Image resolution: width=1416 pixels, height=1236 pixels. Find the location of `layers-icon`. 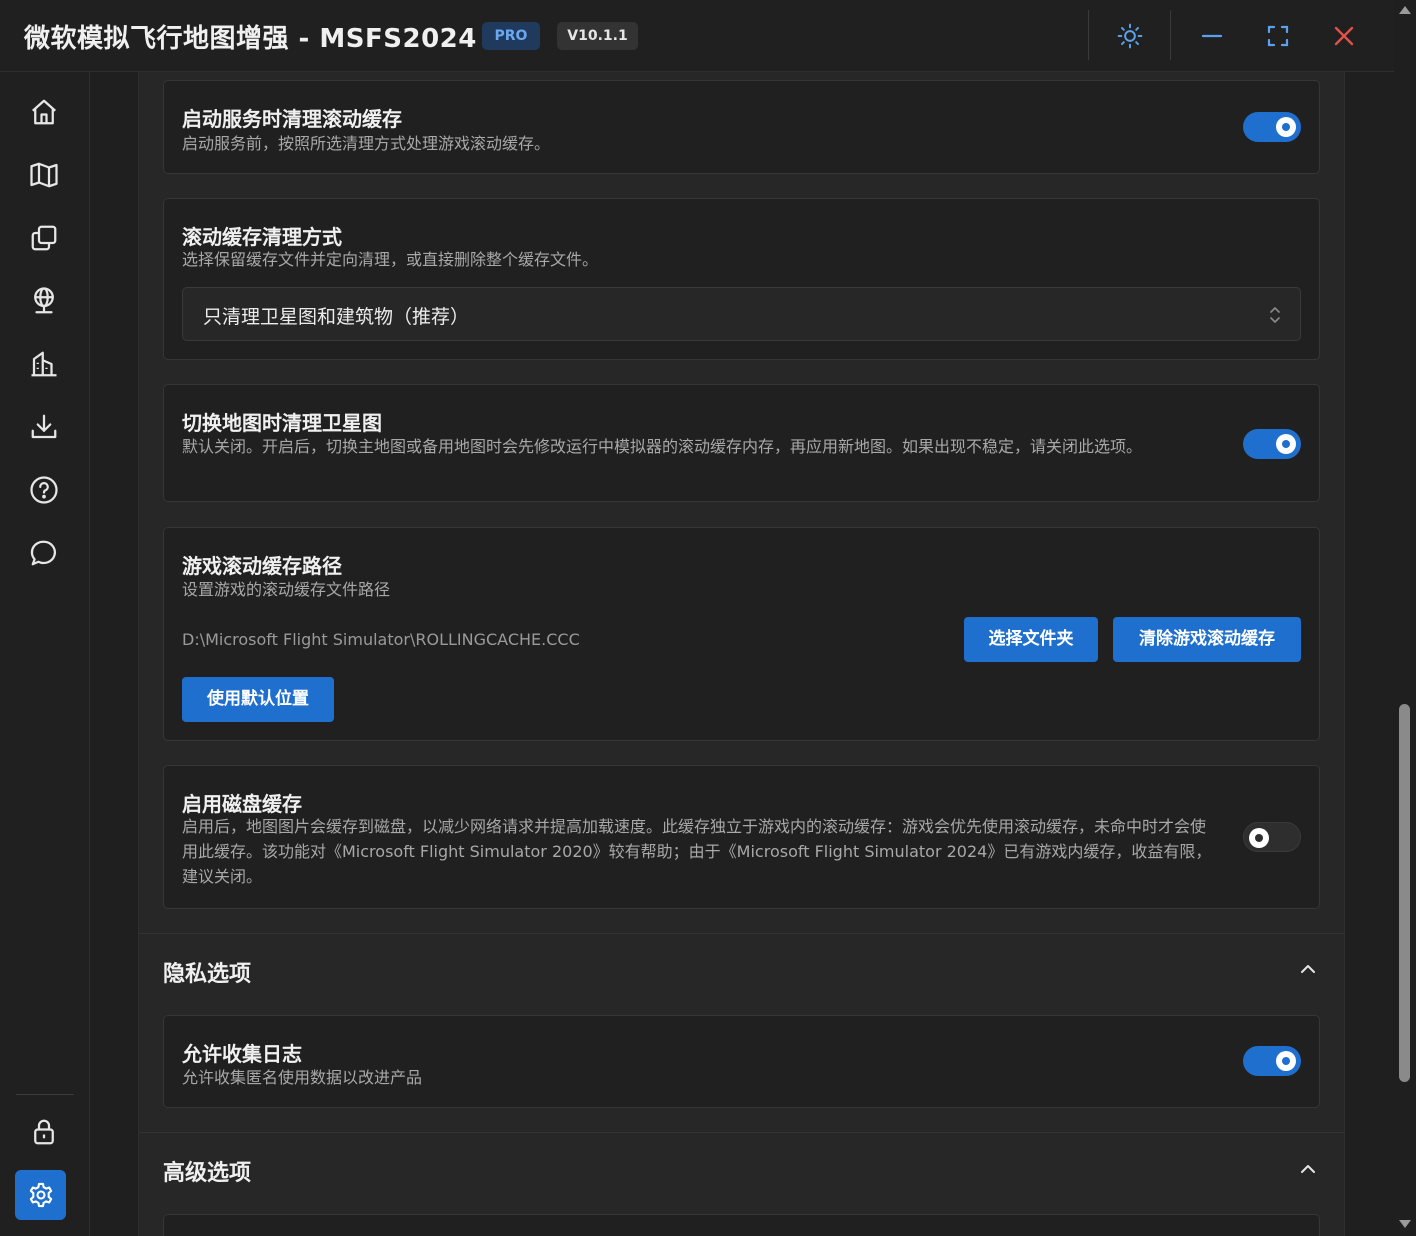

layers-icon is located at coordinates (44, 238).